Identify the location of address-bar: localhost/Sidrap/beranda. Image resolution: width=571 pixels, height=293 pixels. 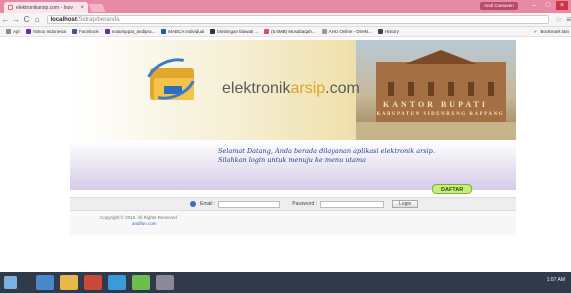
(298, 19).